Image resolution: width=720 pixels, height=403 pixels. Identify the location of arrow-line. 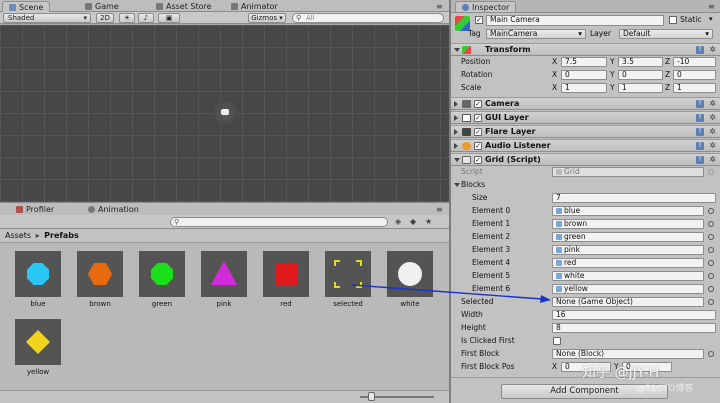
(447, 292).